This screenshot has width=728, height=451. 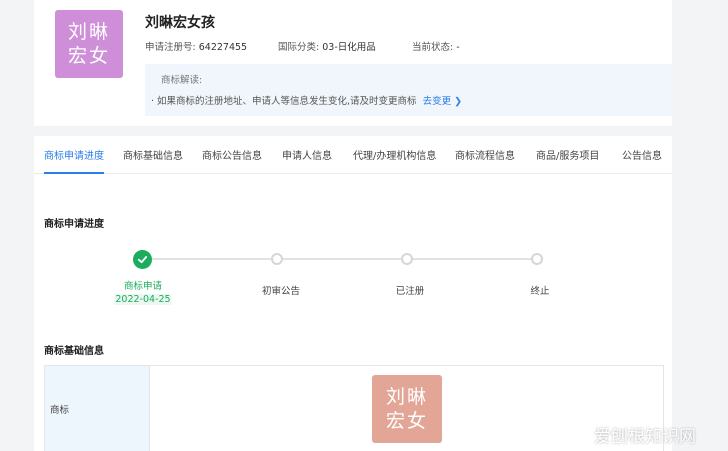 I want to click on tab-basic-info: 商标基础信息, so click(x=153, y=158).